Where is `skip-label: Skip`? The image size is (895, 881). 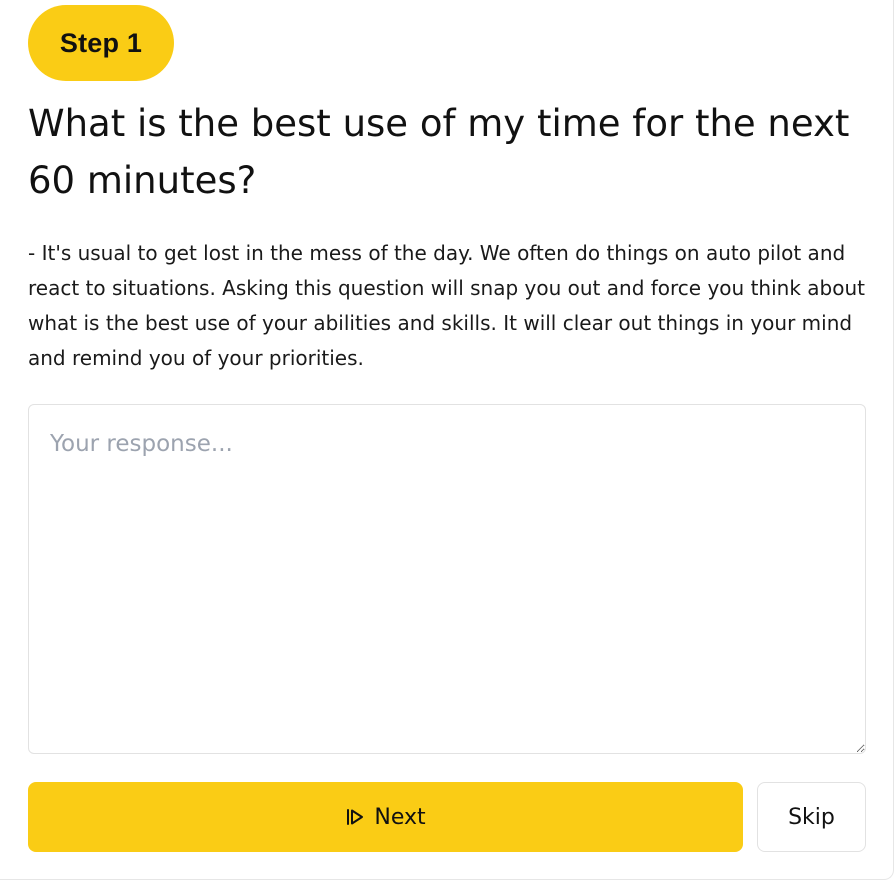
skip-label: Skip is located at coordinates (811, 817).